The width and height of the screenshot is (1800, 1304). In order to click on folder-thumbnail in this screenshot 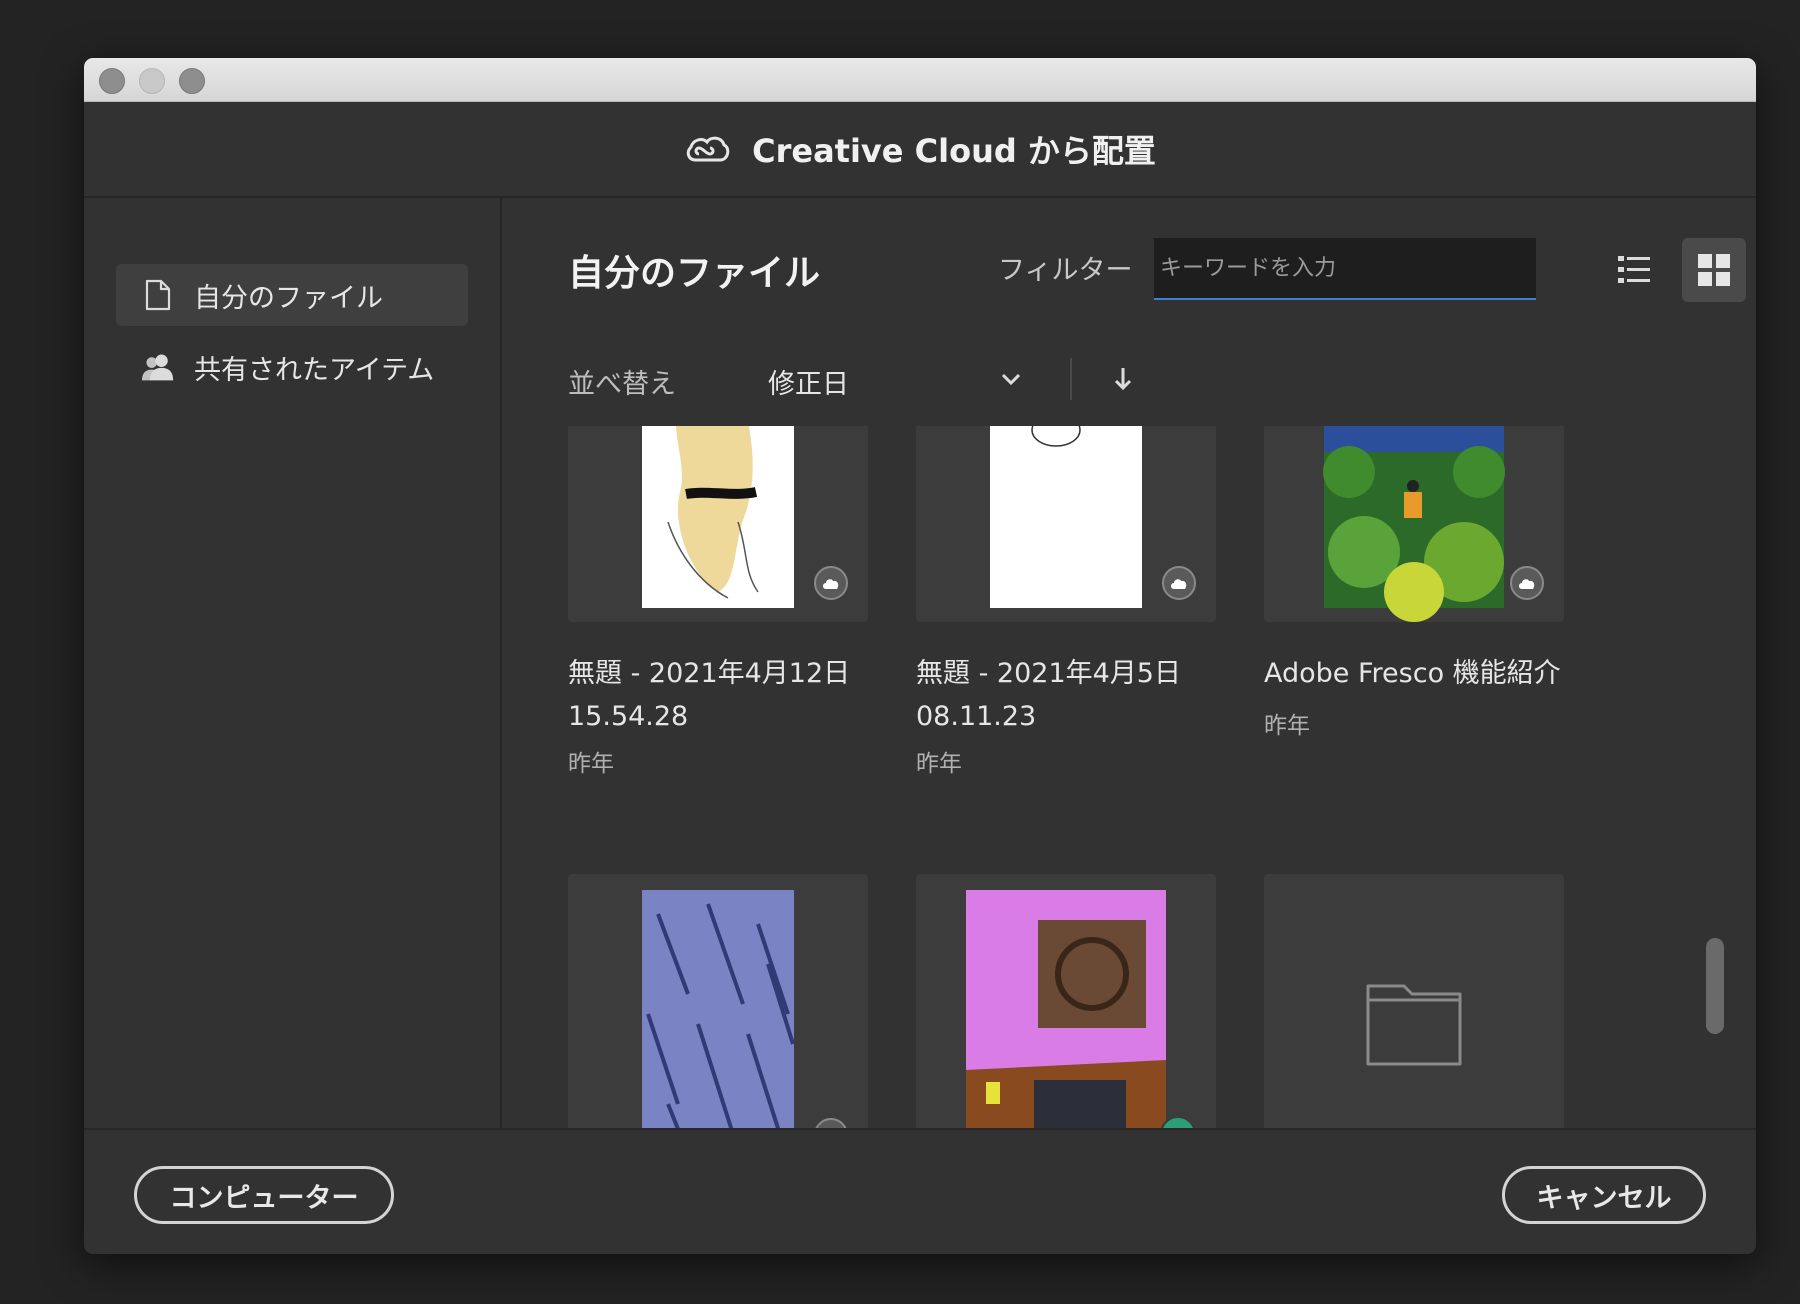, I will do `click(1414, 1001)`.